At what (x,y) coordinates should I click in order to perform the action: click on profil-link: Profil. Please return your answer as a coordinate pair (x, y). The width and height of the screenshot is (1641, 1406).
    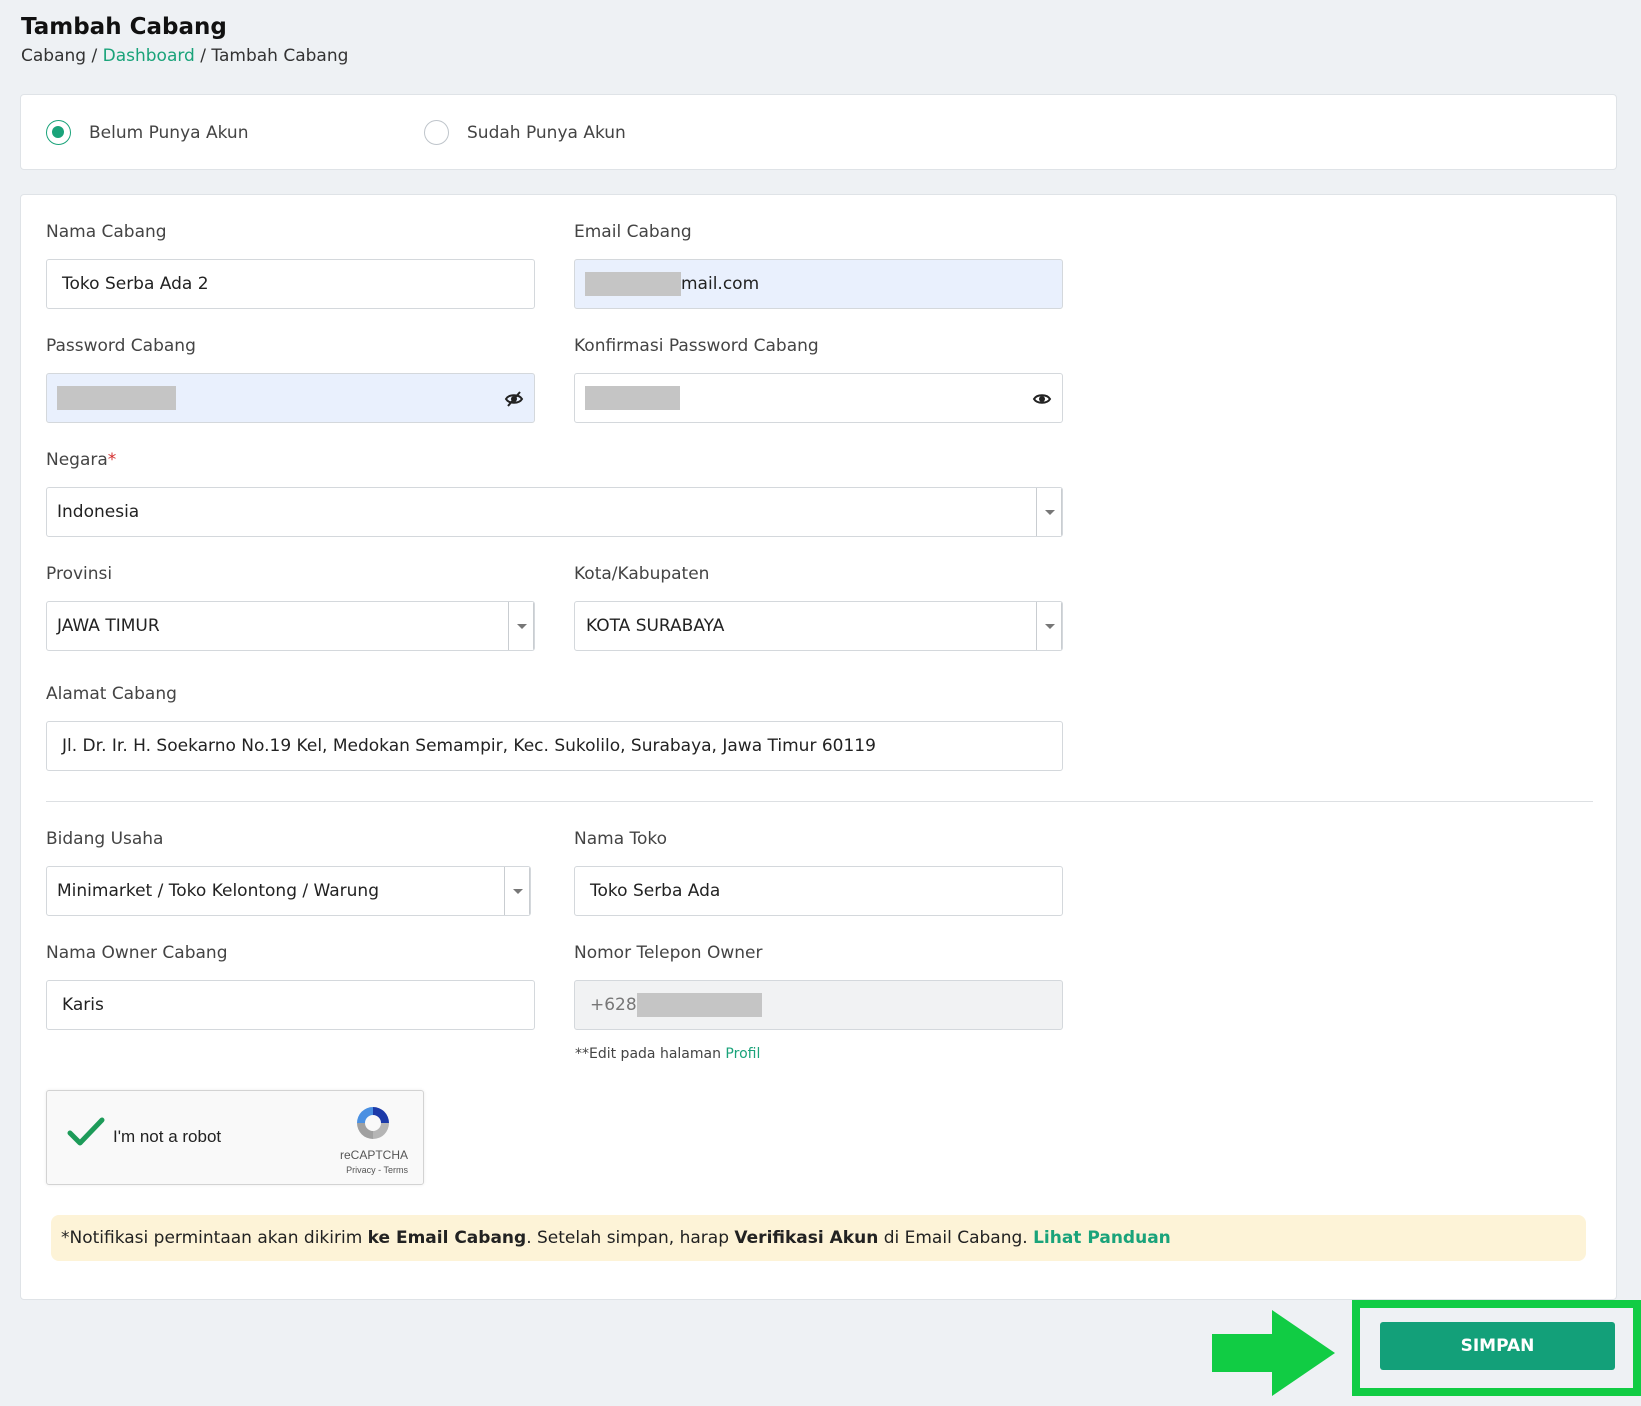
    Looking at the image, I should click on (742, 1054).